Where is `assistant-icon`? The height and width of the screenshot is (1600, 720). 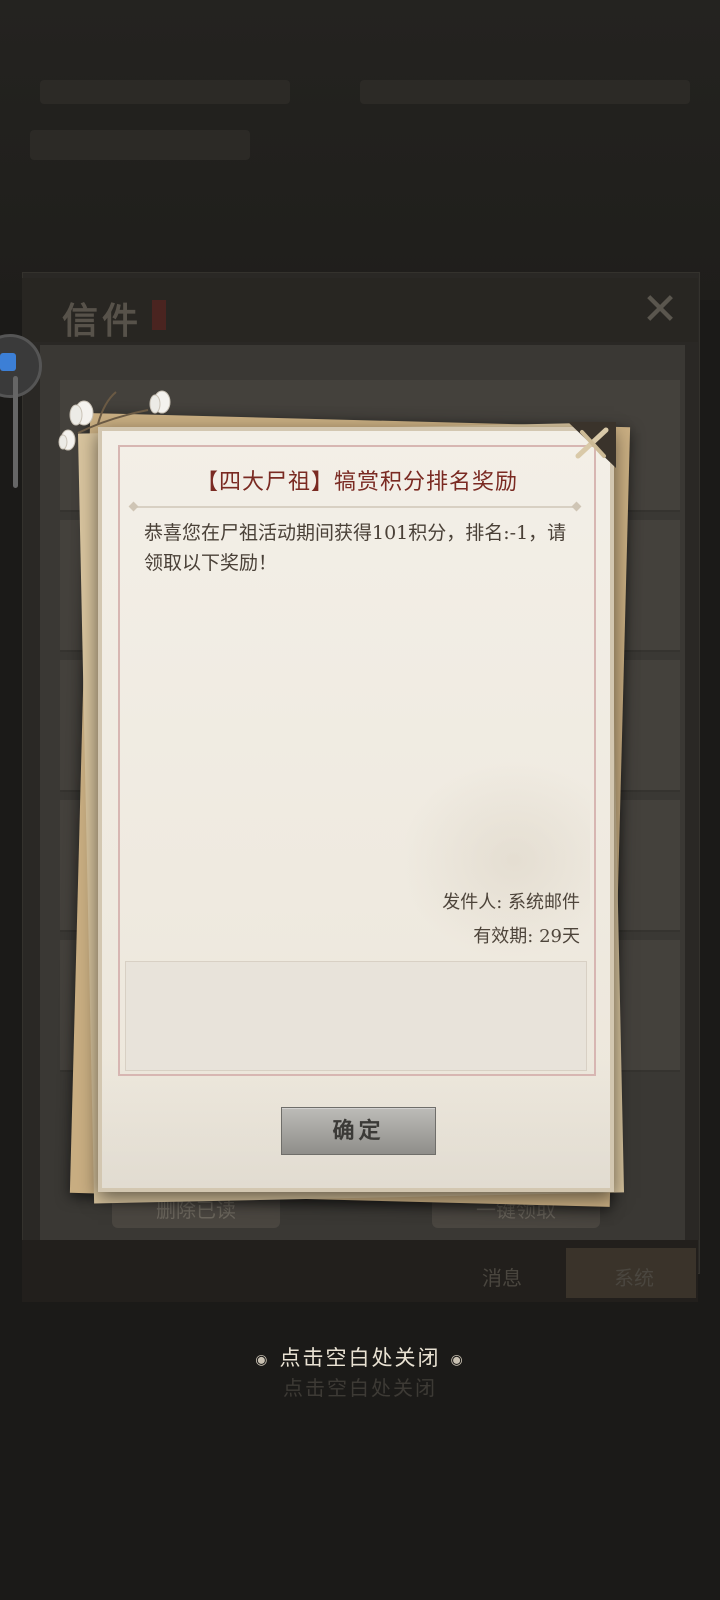
assistant-icon is located at coordinates (8, 362).